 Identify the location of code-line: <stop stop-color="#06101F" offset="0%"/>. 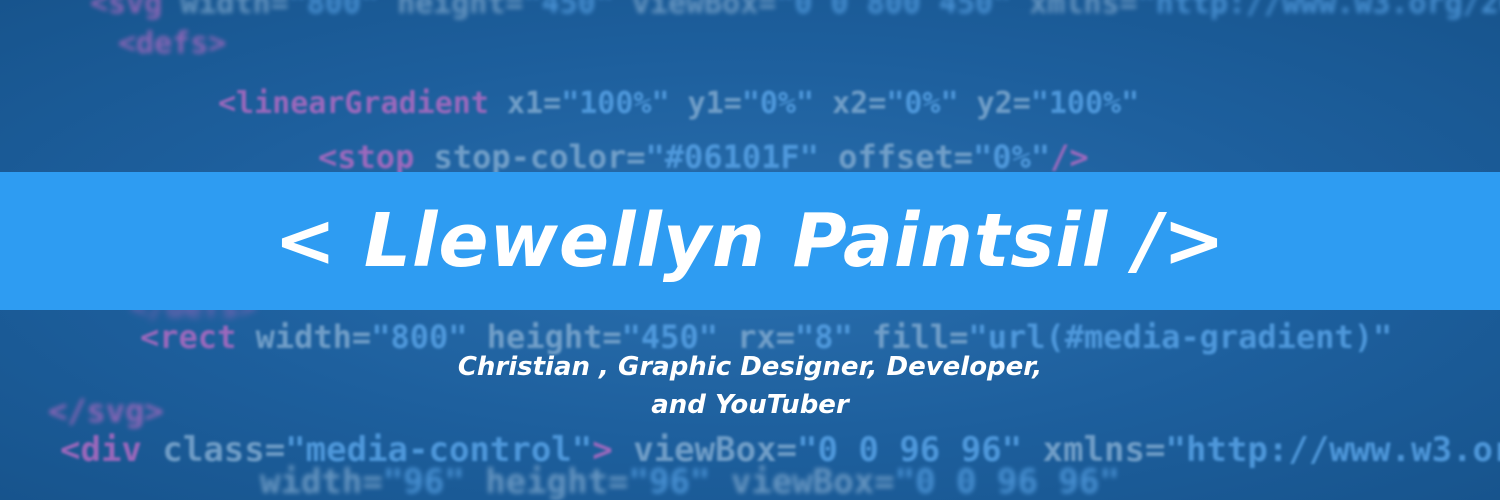
(703, 157).